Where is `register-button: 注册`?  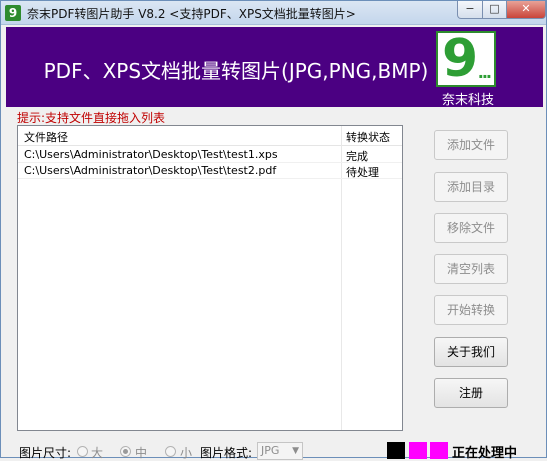
register-button: 注册 is located at coordinates (471, 393).